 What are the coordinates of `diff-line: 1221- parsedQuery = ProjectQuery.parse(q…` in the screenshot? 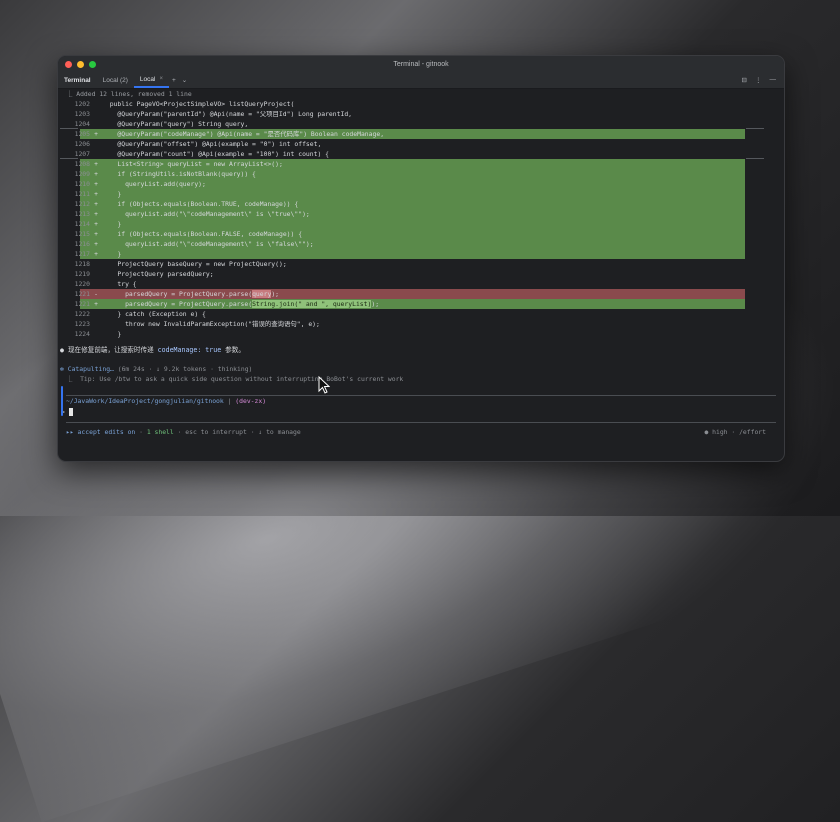 It's located at (421, 294).